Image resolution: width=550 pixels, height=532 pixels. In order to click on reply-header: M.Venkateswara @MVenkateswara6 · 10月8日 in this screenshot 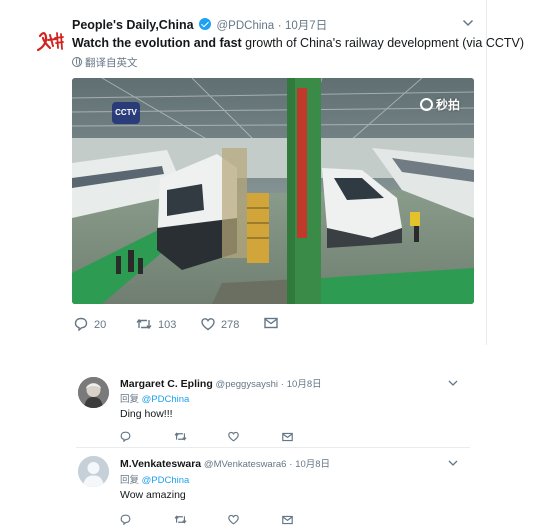, I will do `click(225, 463)`.